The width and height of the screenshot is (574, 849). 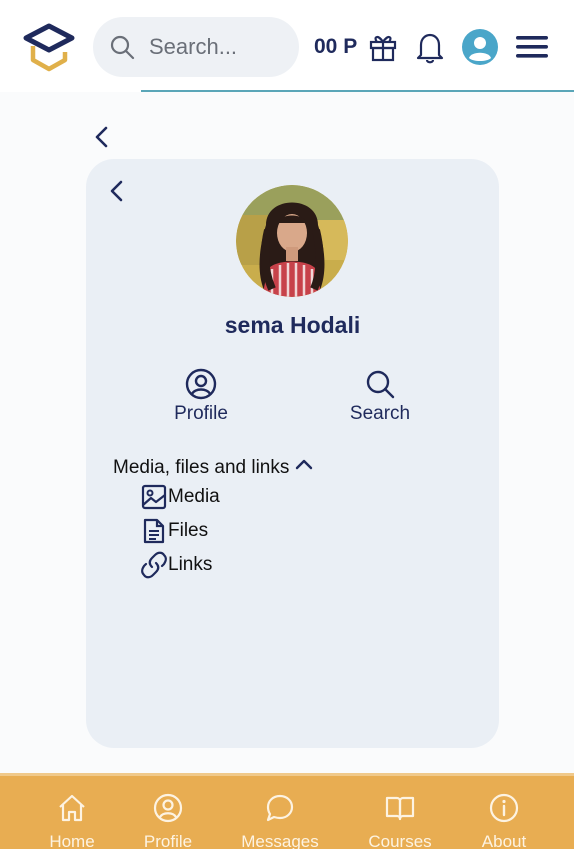 I want to click on nav-courses-label: Courses, so click(x=400, y=840).